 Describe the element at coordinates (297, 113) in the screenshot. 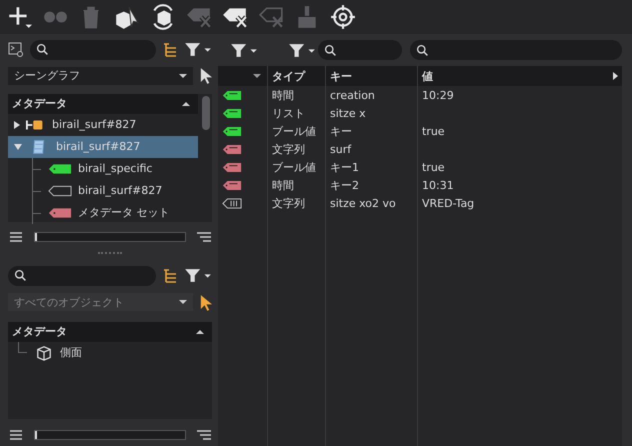

I see `table-cell: リスト` at that location.